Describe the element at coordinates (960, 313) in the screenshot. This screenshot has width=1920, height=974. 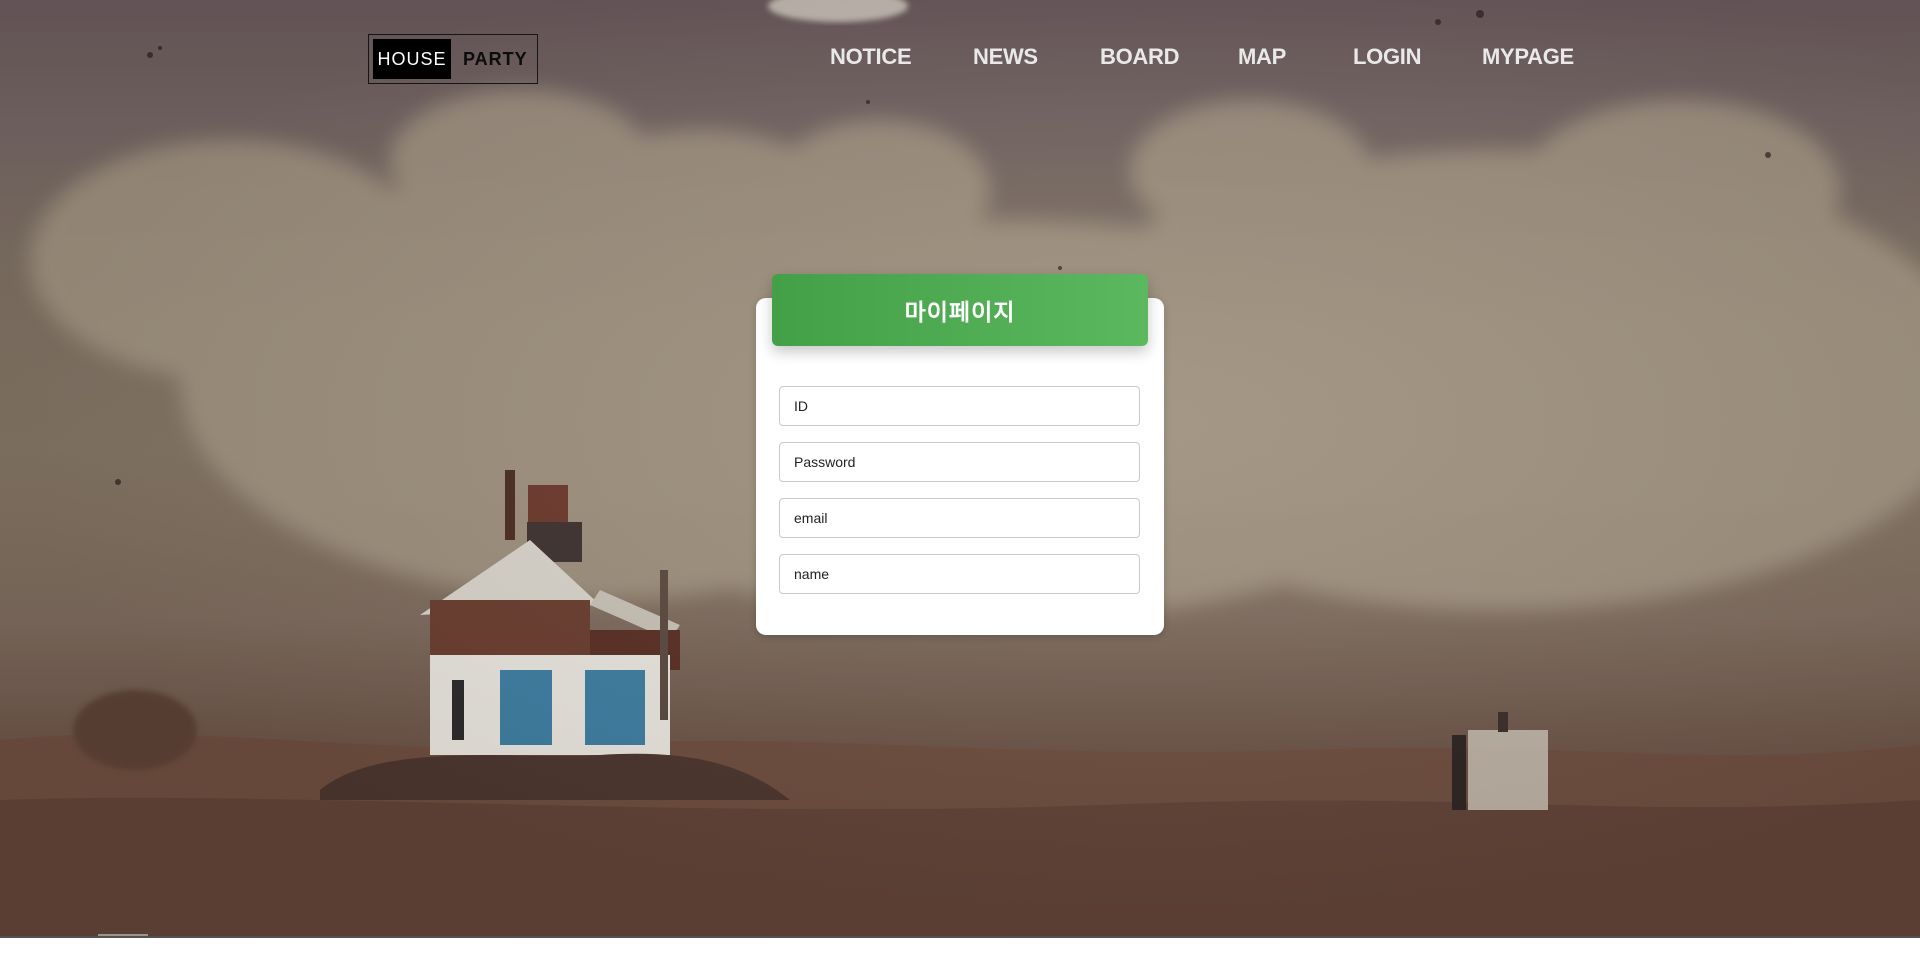
I see `mypage-title: 마이페이지` at that location.